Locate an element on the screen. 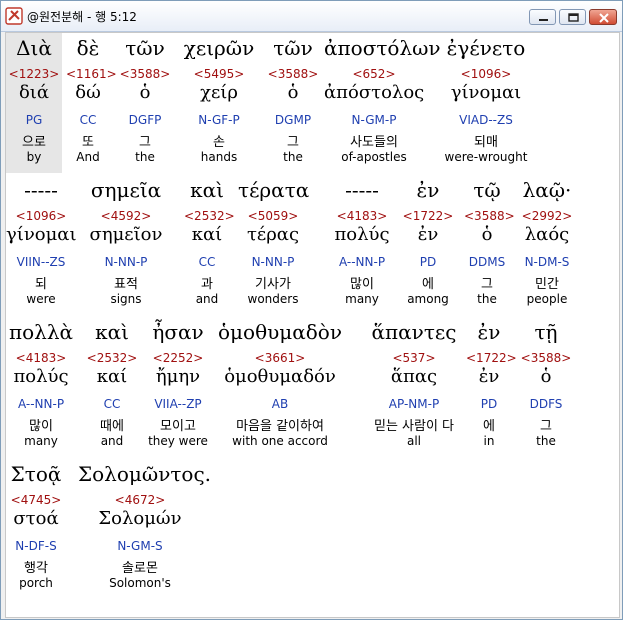 This screenshot has width=623, height=620. word-column: πολλὰ <4183> πολύς A--NN-P 많이 many is located at coordinates (41, 387).